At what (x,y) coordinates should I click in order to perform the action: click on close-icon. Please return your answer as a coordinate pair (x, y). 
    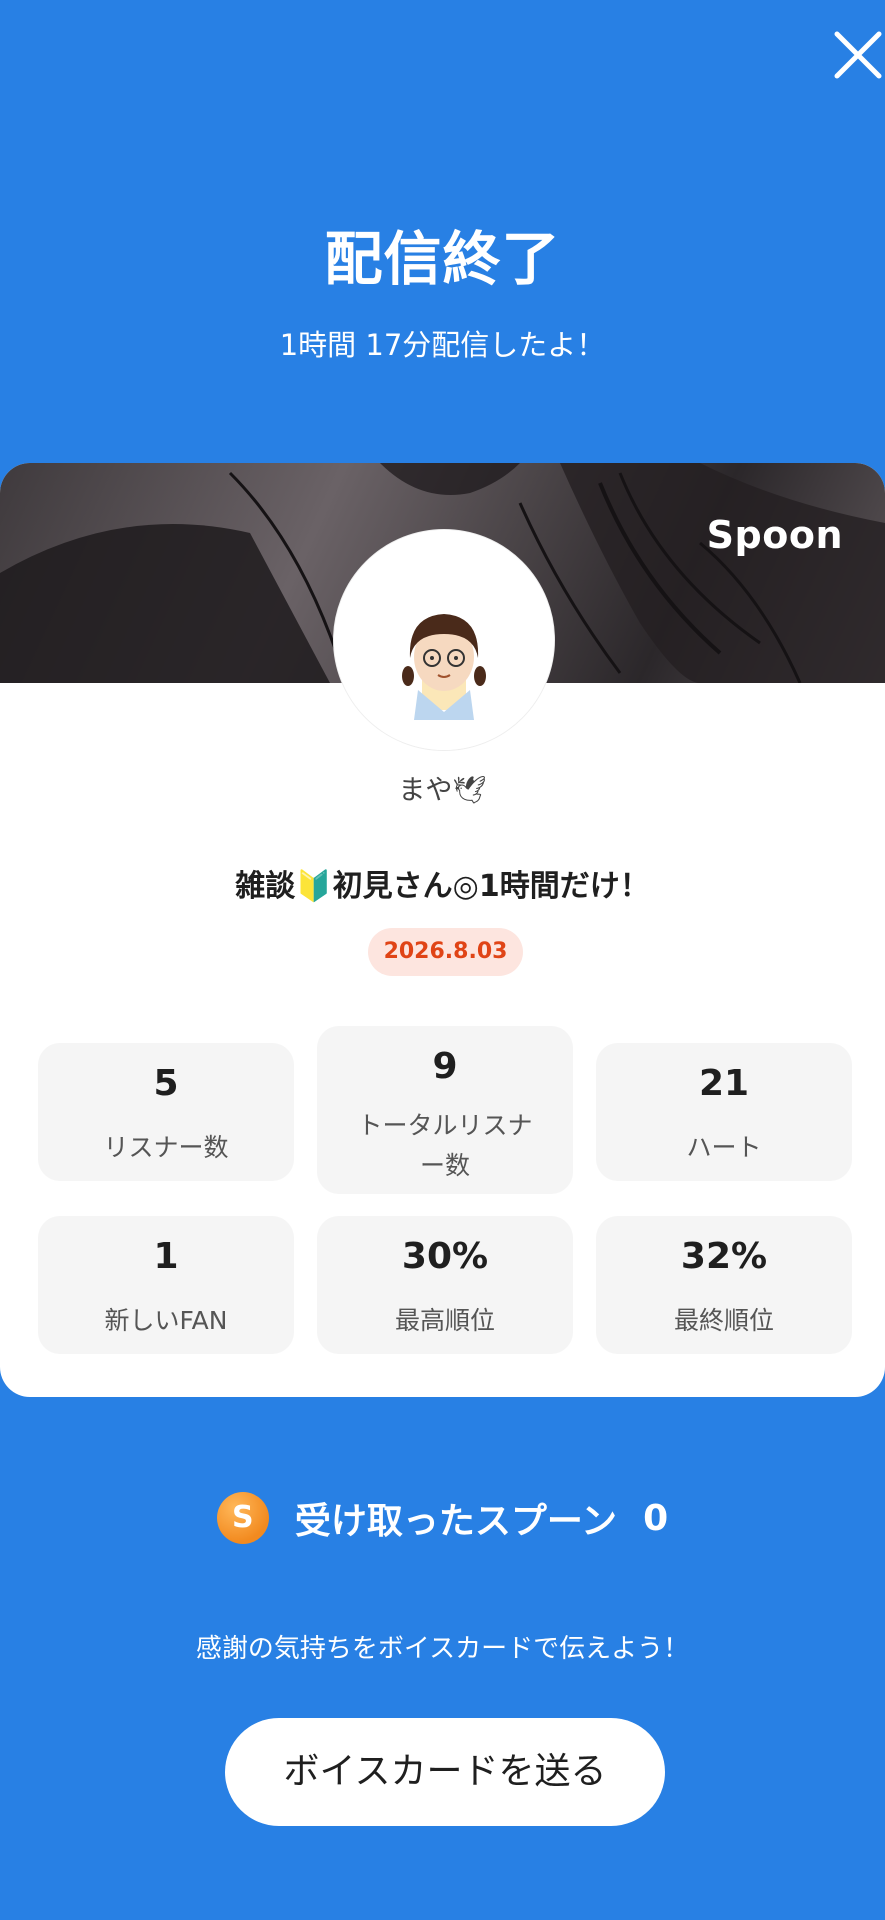
    Looking at the image, I should click on (858, 55).